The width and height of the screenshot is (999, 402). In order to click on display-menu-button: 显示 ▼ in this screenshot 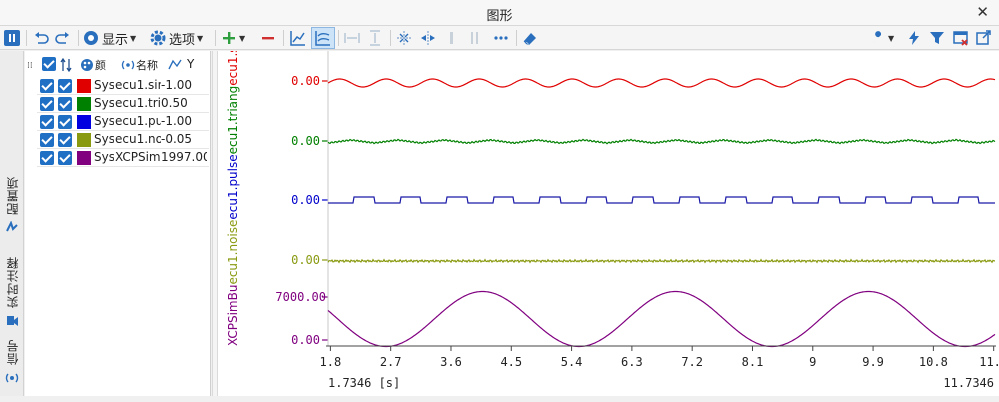, I will do `click(109, 38)`.